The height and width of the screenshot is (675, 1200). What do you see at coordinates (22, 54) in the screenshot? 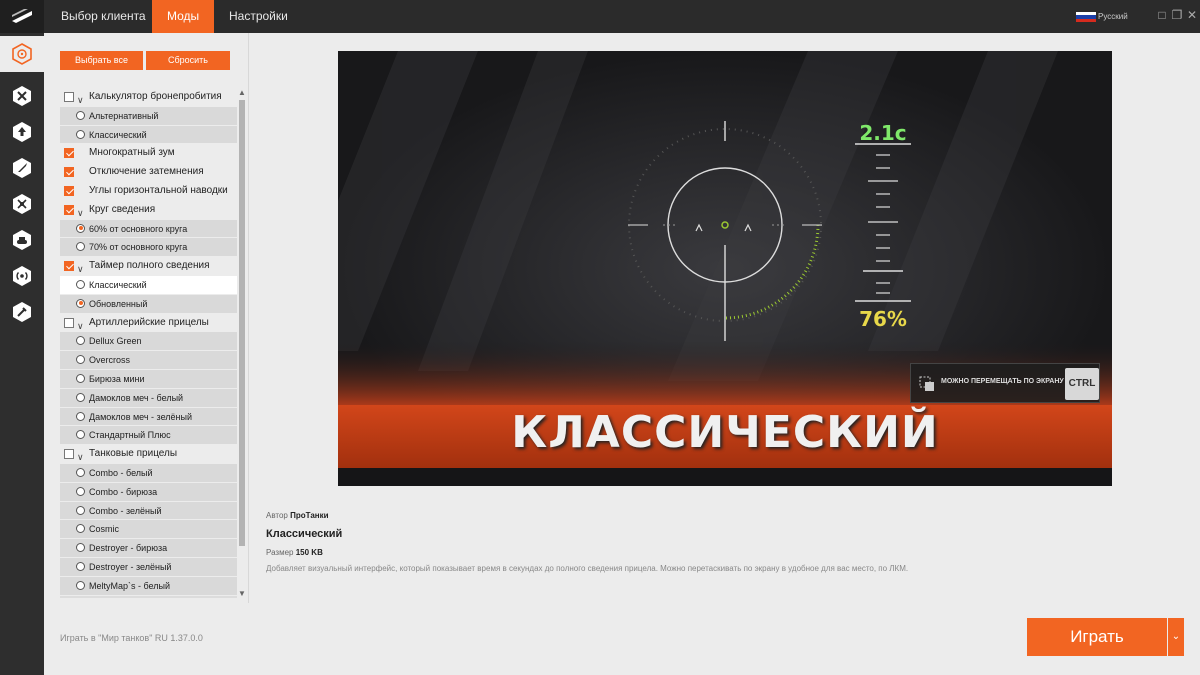
I see `rail-crosshair` at bounding box center [22, 54].